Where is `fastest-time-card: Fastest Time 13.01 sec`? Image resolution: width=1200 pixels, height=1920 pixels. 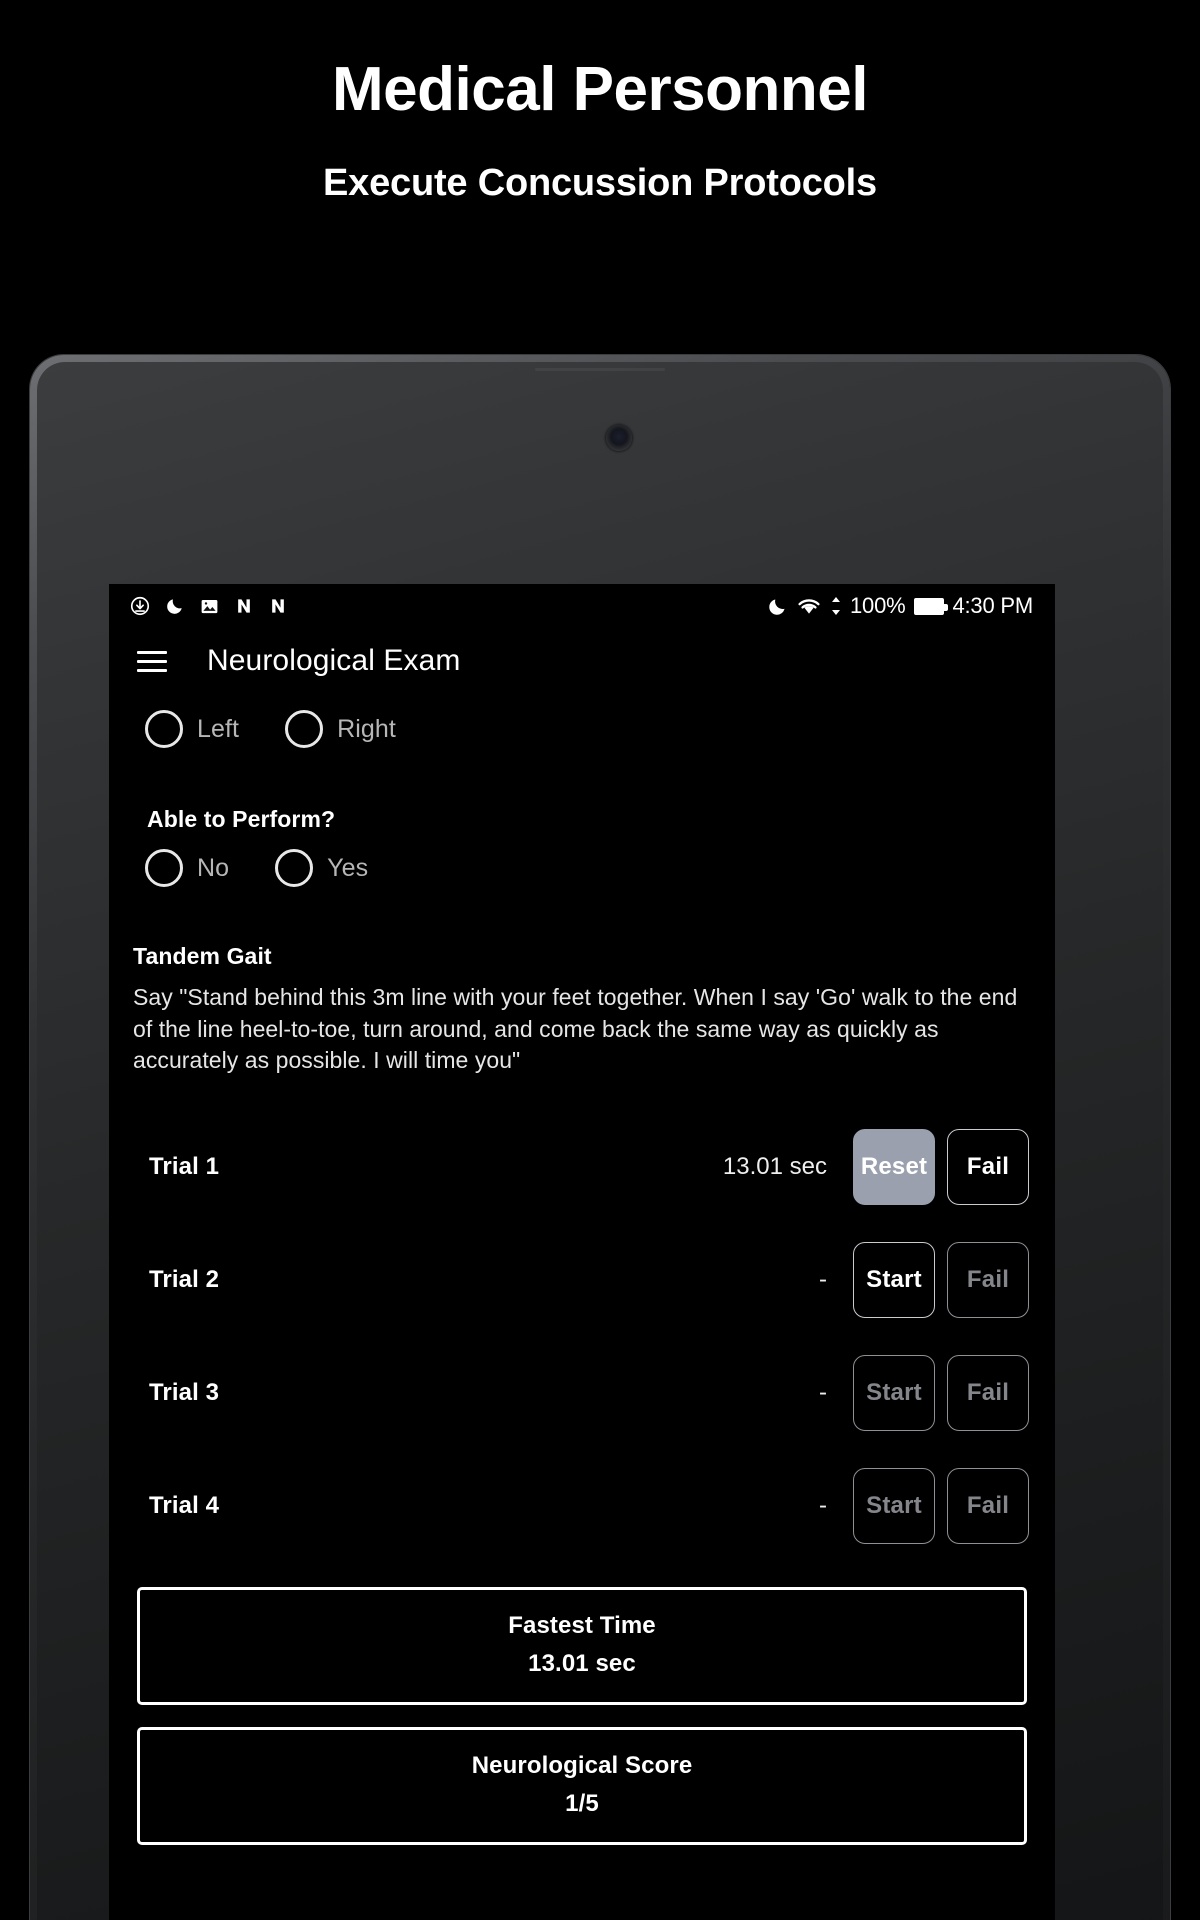
fastest-time-card: Fastest Time 13.01 sec is located at coordinates (582, 1645).